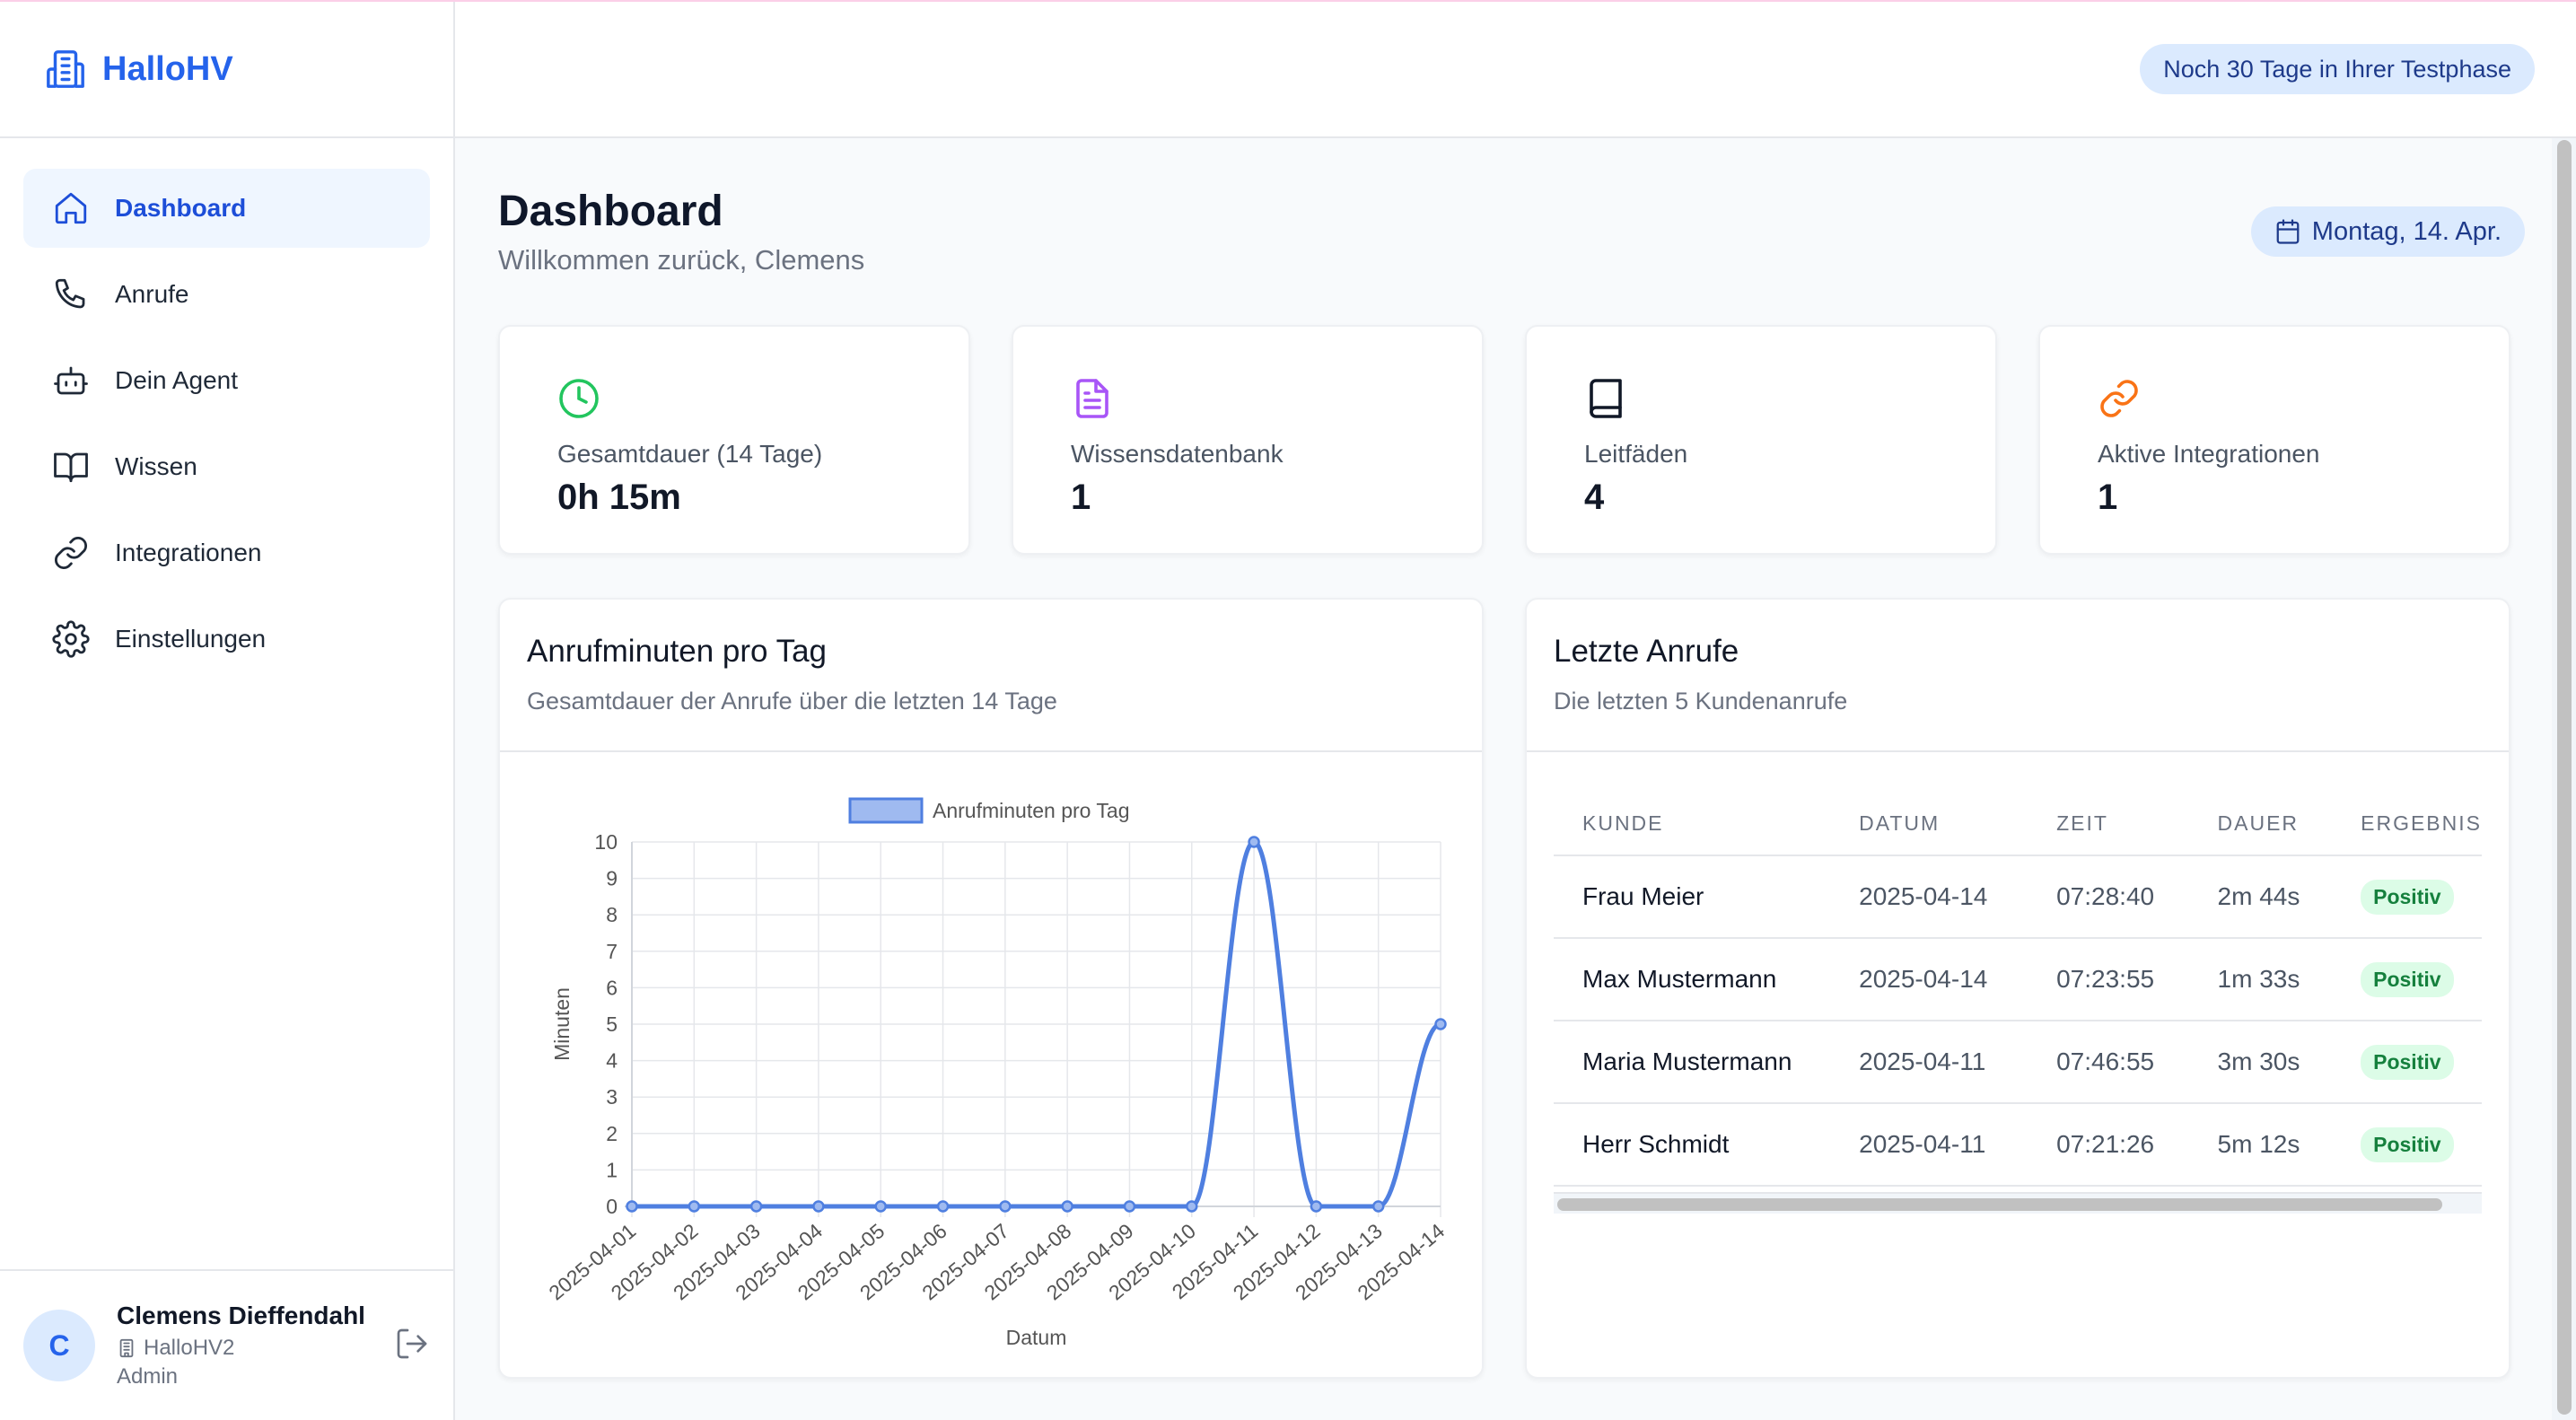 Image resolution: width=2576 pixels, height=1420 pixels. Describe the element at coordinates (2108, 1062) in the screenshot. I see `cell-zeit: 07:46:55` at that location.